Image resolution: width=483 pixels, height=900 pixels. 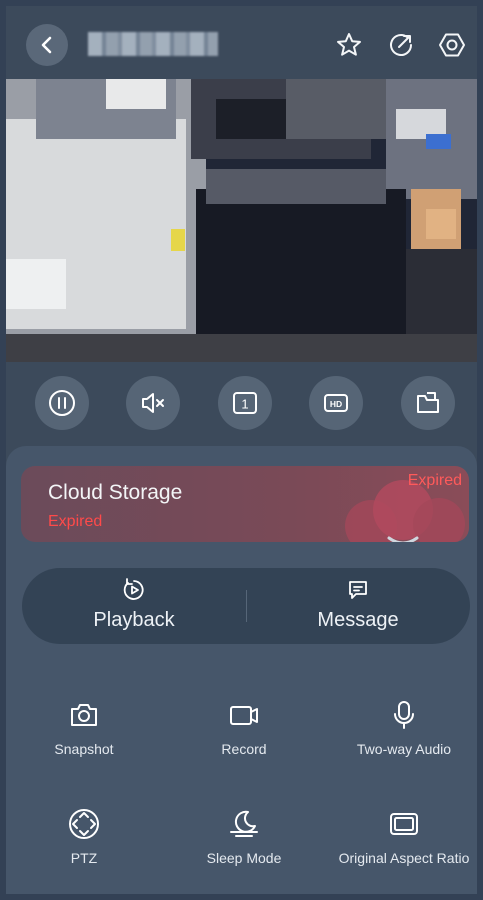 I want to click on record-label: Record, so click(x=244, y=749).